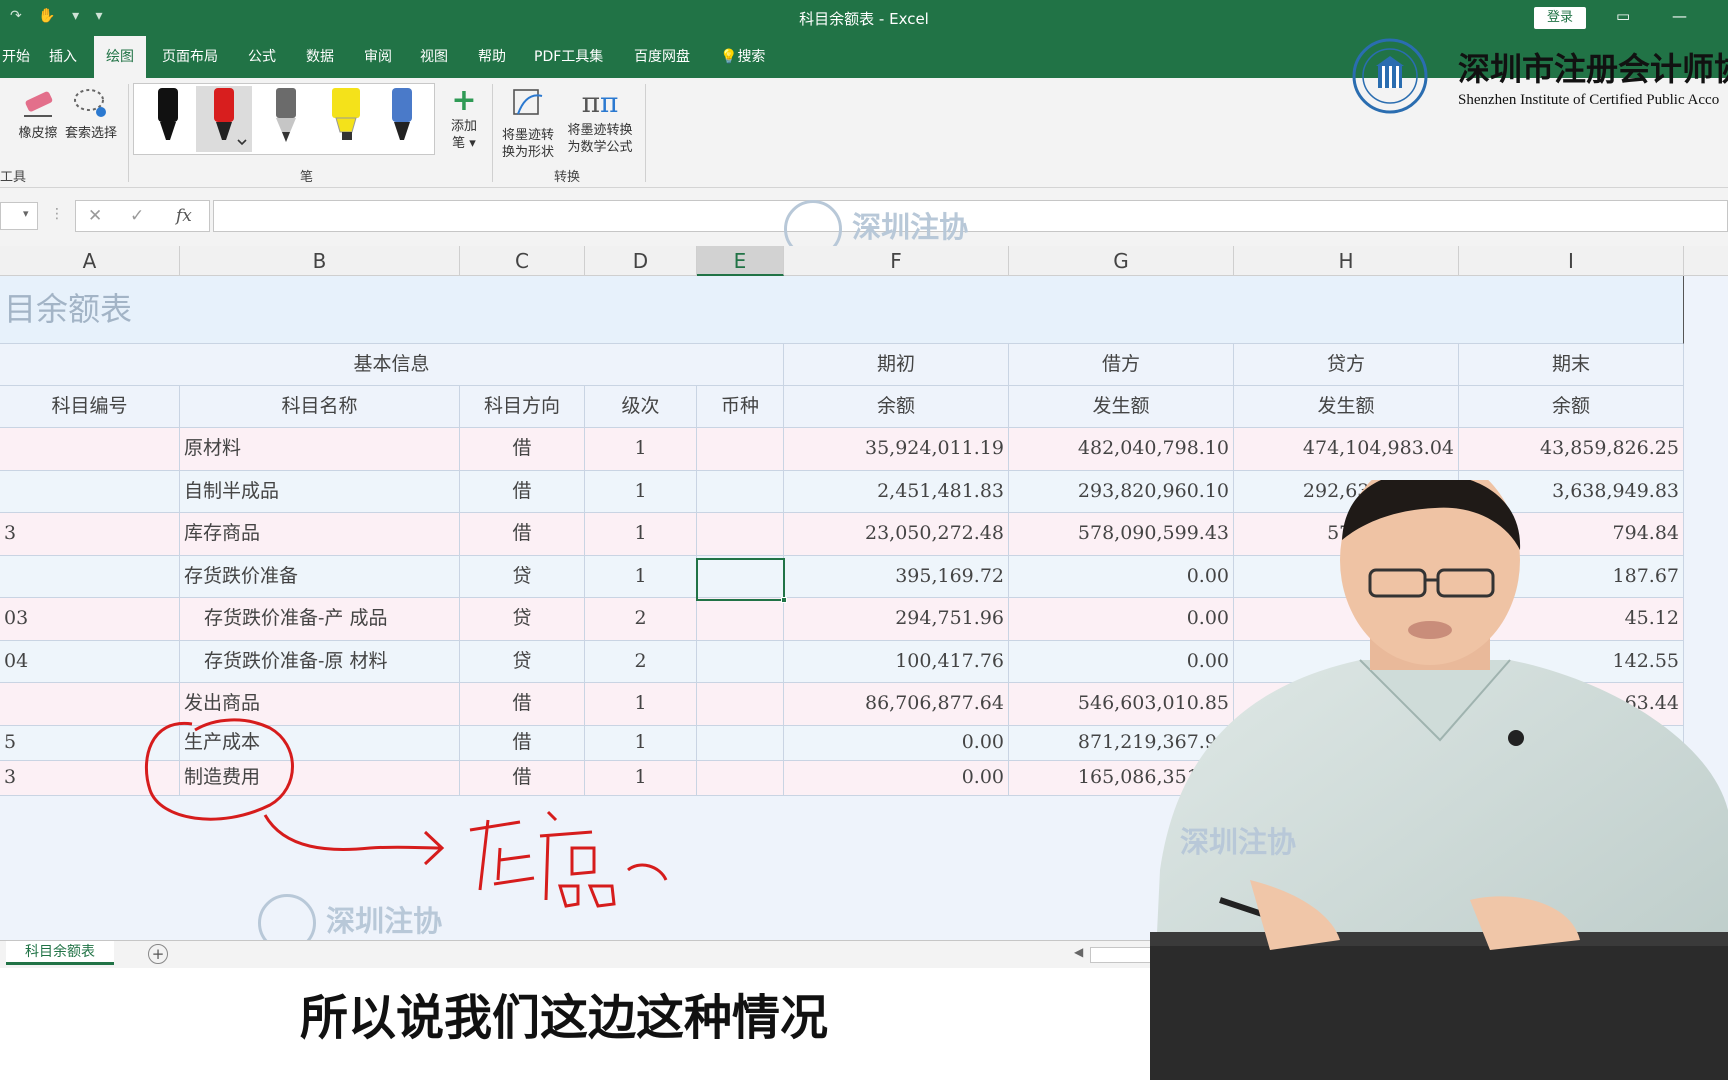 Image resolution: width=1728 pixels, height=1080 pixels. What do you see at coordinates (158, 954) in the screenshot?
I see `add-sheet-icon: +` at bounding box center [158, 954].